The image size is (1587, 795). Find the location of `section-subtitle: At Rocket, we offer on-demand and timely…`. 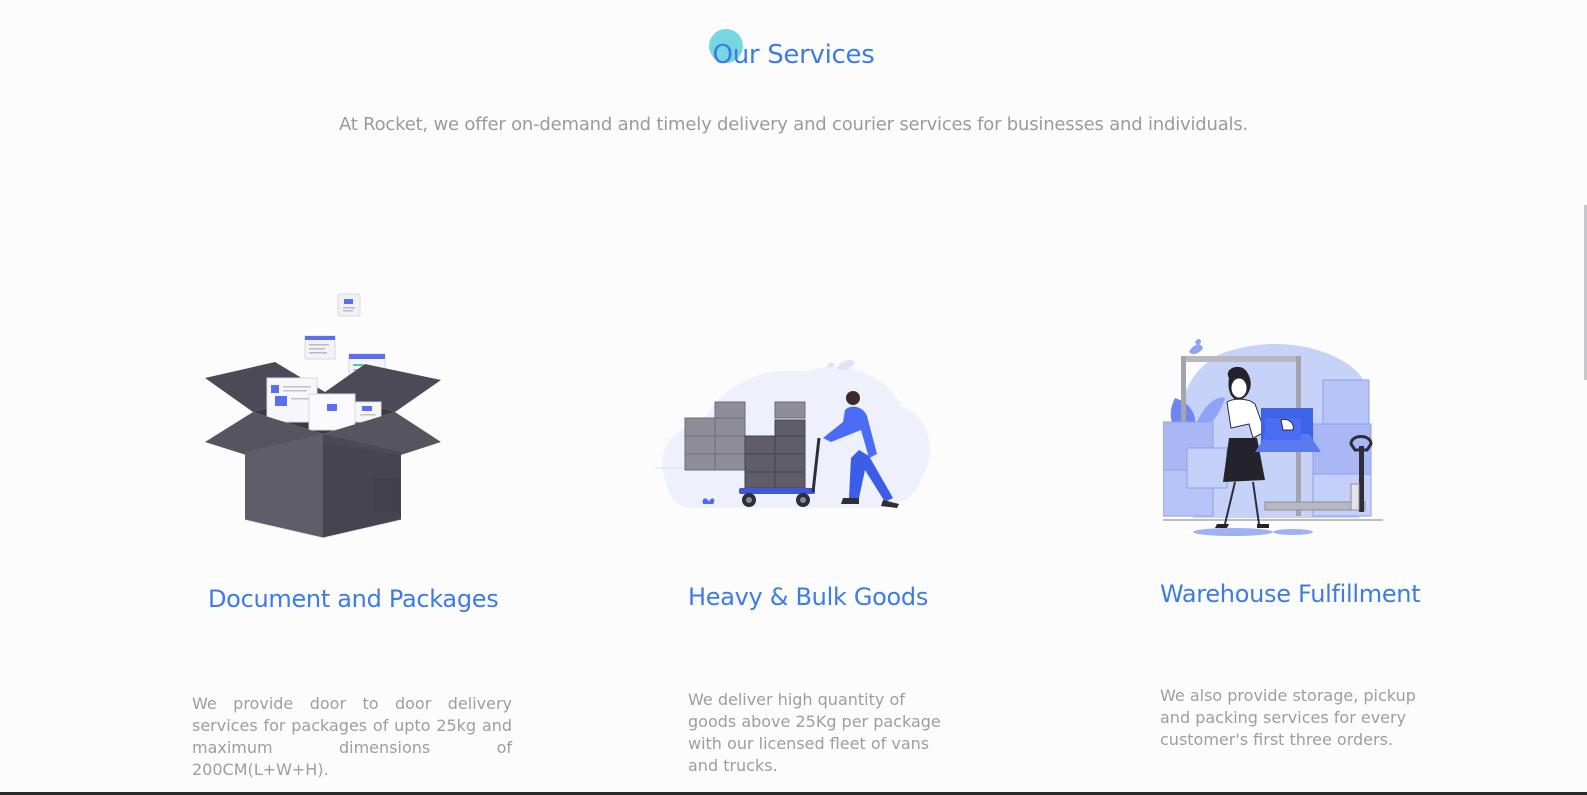

section-subtitle: At Rocket, we offer on-demand and timely… is located at coordinates (793, 124).